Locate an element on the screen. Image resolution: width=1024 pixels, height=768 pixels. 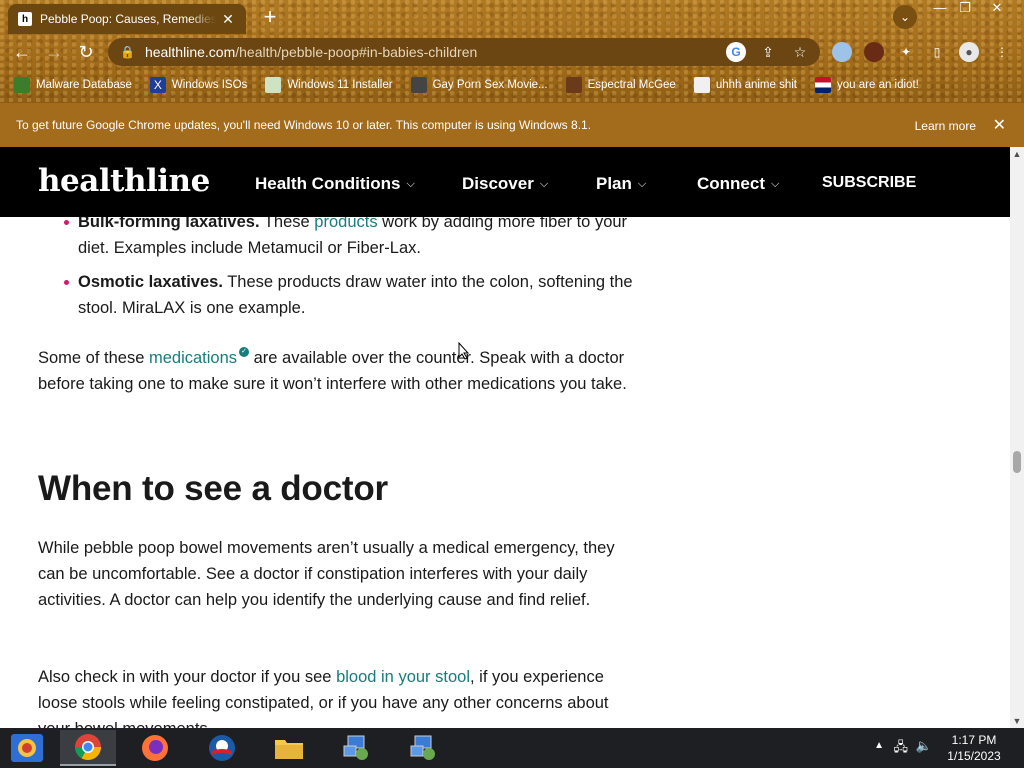
close-window-button: ✕ is located at coordinates (997, 9).